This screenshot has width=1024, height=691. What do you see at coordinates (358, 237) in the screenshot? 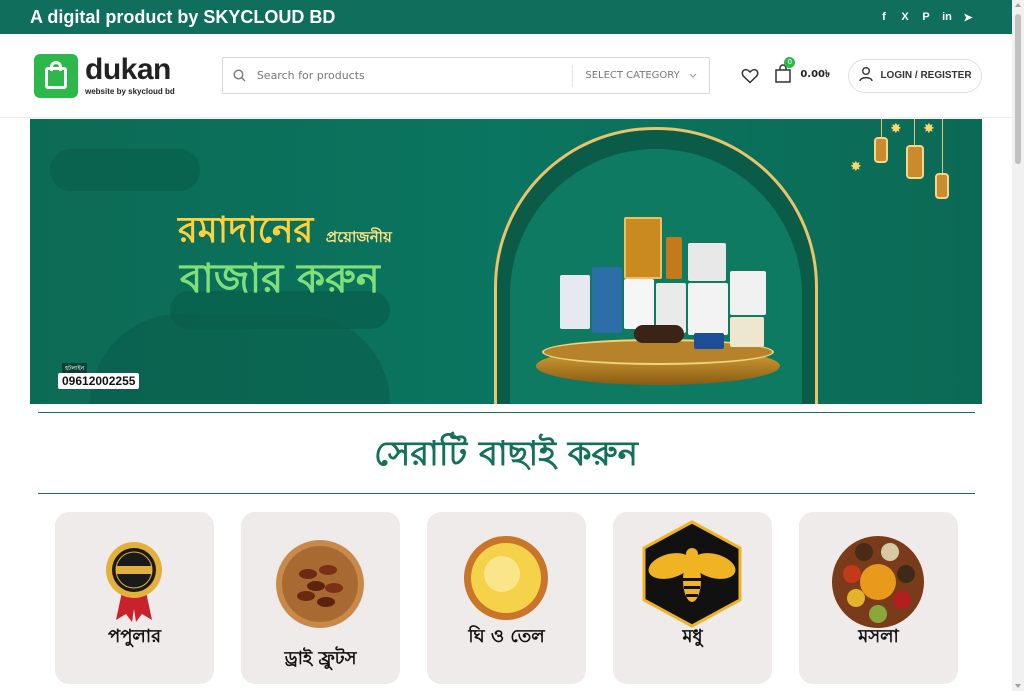
I see `banner-headline-1-small: প্রয়োজনীয়` at bounding box center [358, 237].